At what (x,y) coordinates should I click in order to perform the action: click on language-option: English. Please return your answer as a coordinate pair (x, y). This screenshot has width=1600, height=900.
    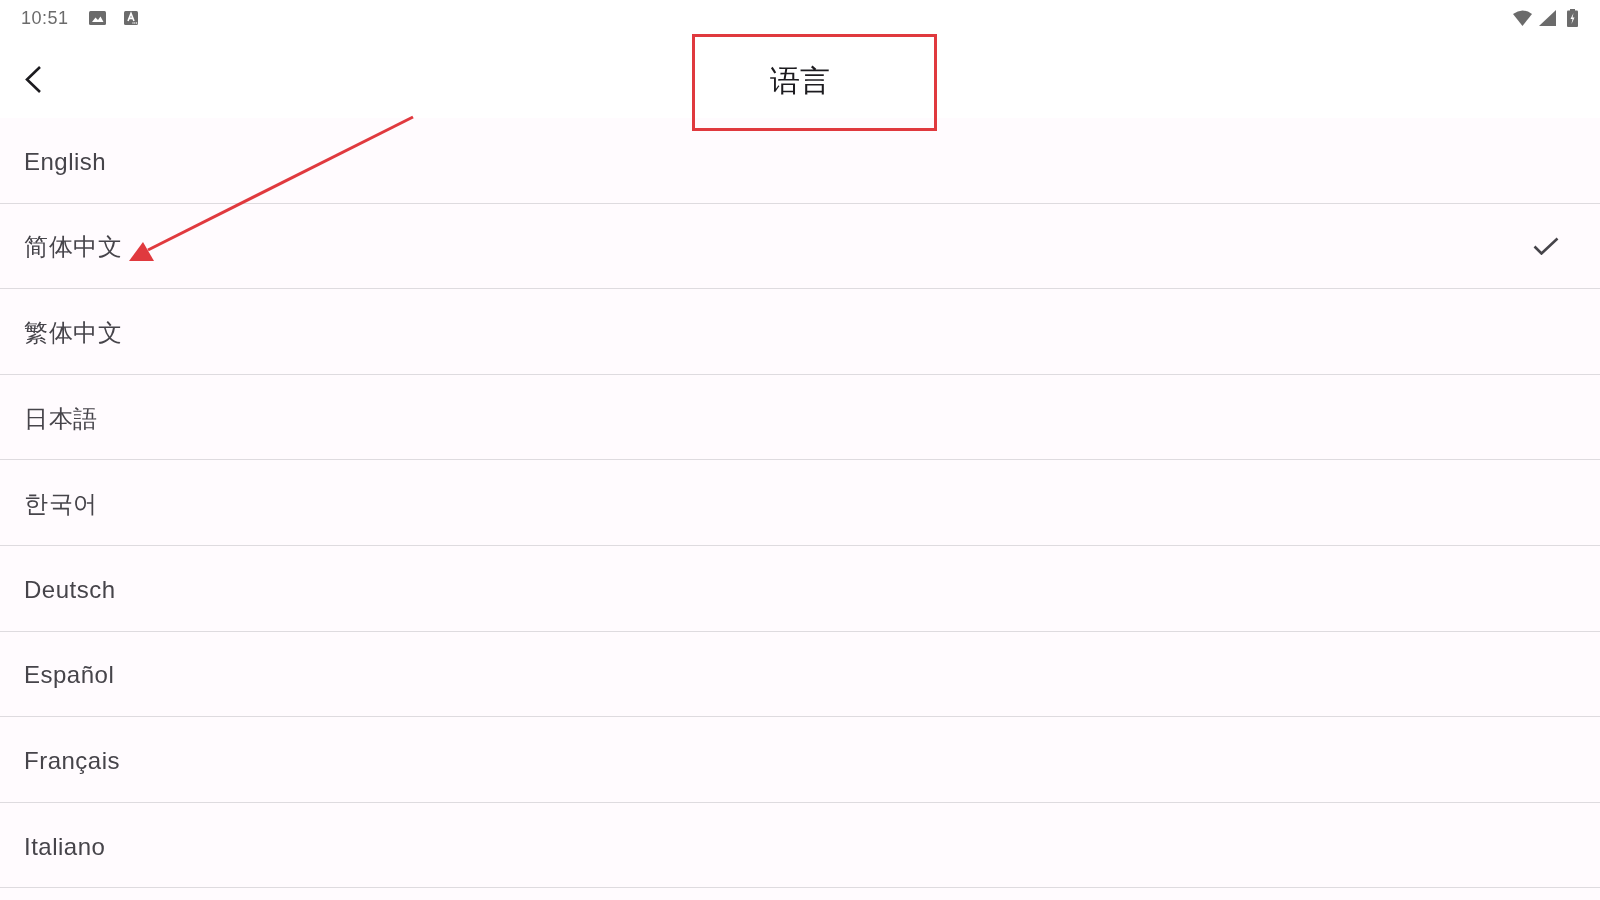
    Looking at the image, I should click on (800, 161).